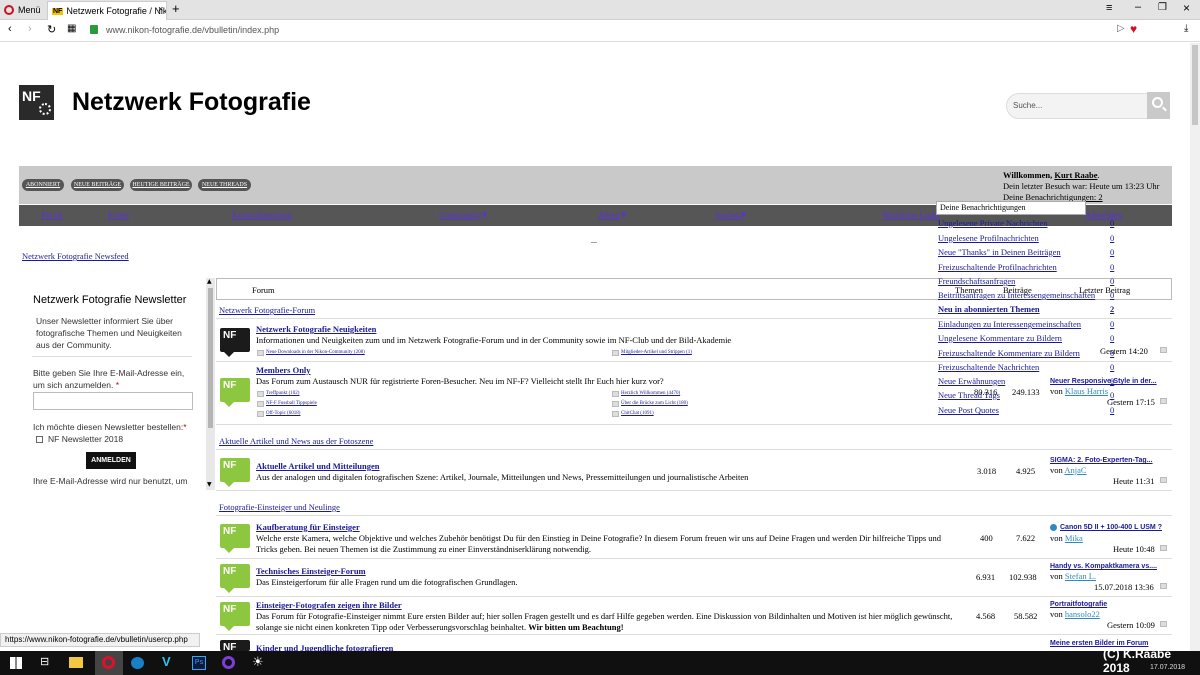  What do you see at coordinates (1121, 28) in the screenshot?
I see `send-to-icon: ▷` at bounding box center [1121, 28].